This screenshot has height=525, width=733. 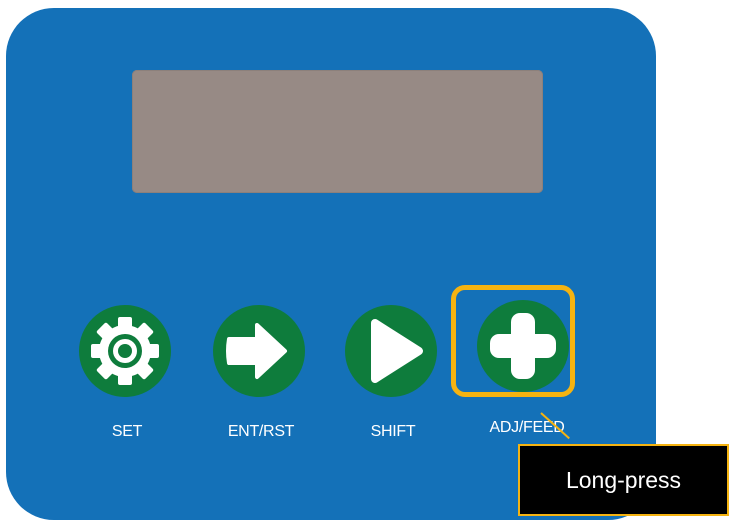 I want to click on play-icon, so click(x=397, y=351).